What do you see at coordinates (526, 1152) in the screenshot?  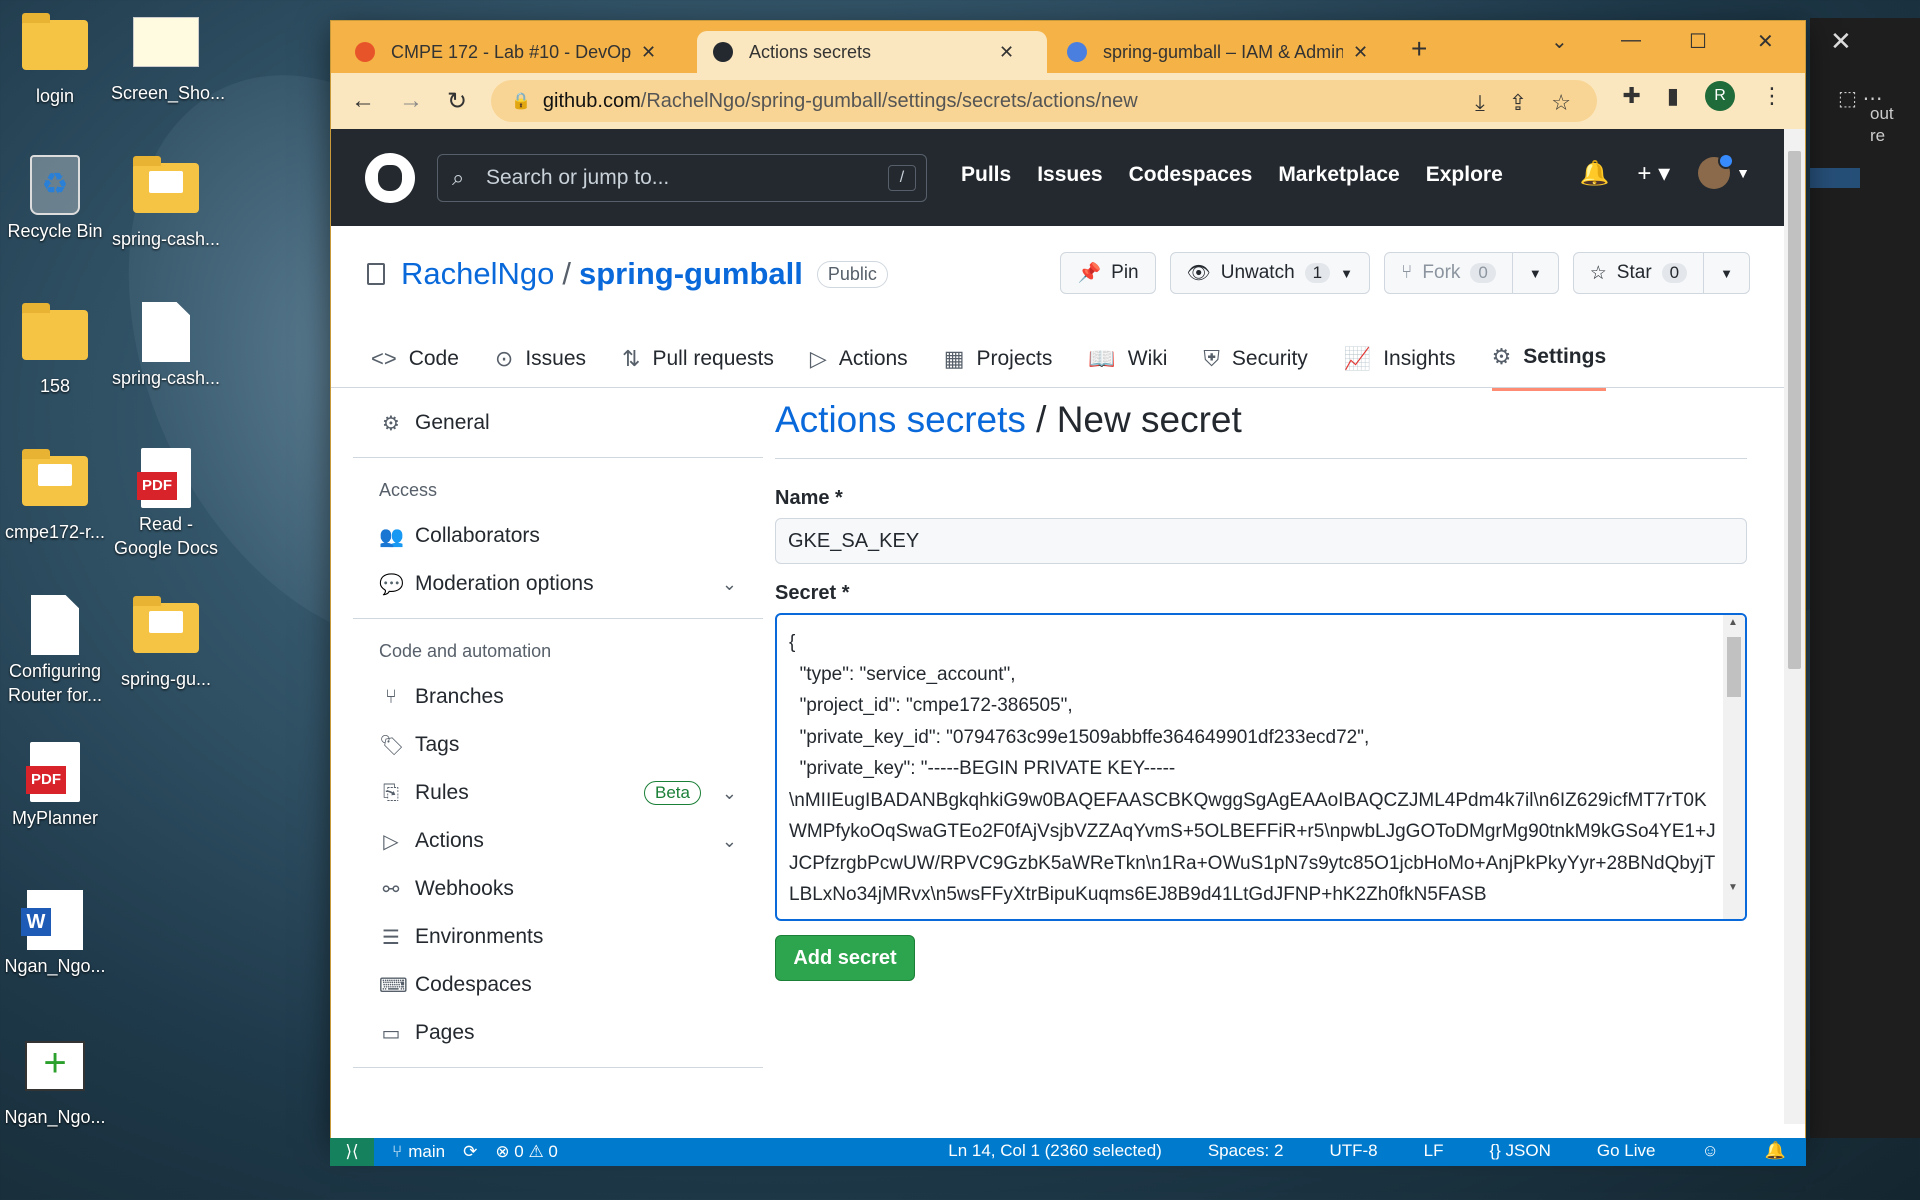 I see `problems-indicator: ⊗ 0 ⚠ 0` at bounding box center [526, 1152].